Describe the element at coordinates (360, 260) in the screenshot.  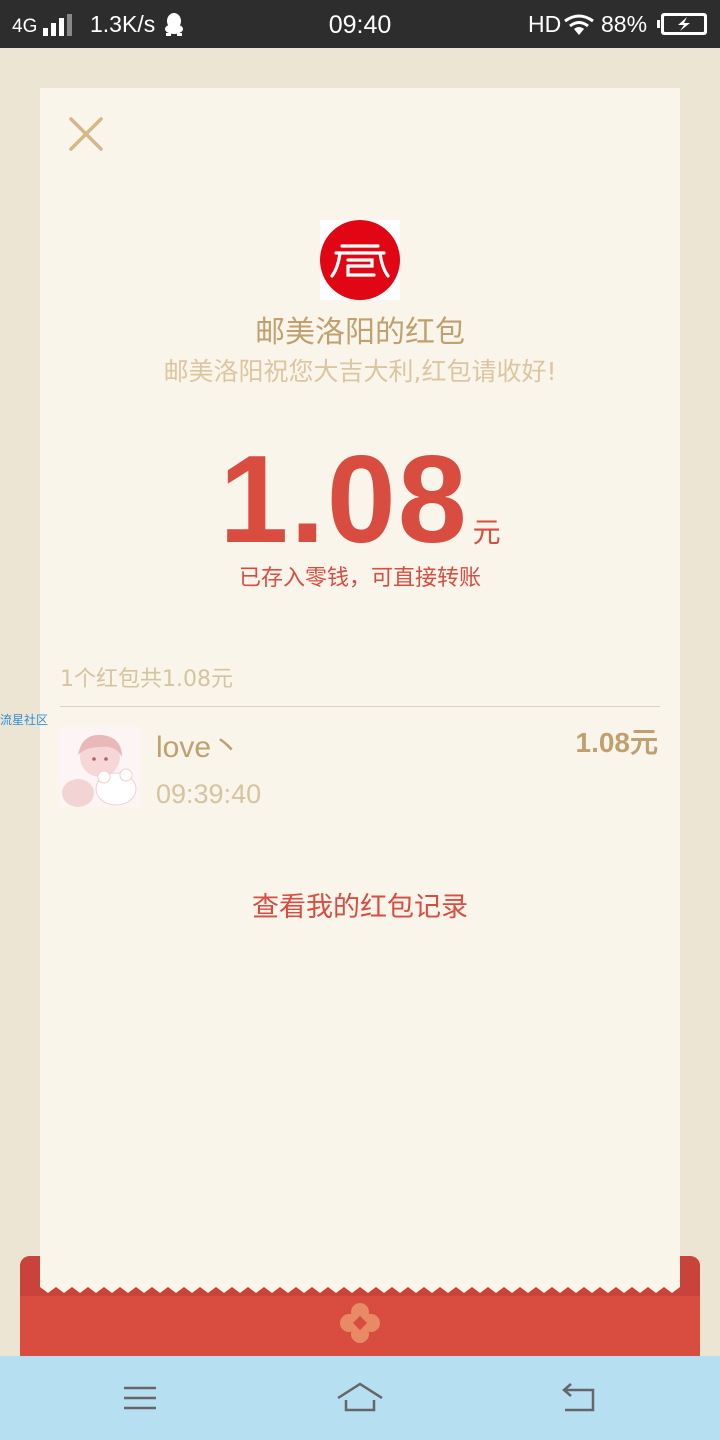
I see `sender-logo-icon` at that location.